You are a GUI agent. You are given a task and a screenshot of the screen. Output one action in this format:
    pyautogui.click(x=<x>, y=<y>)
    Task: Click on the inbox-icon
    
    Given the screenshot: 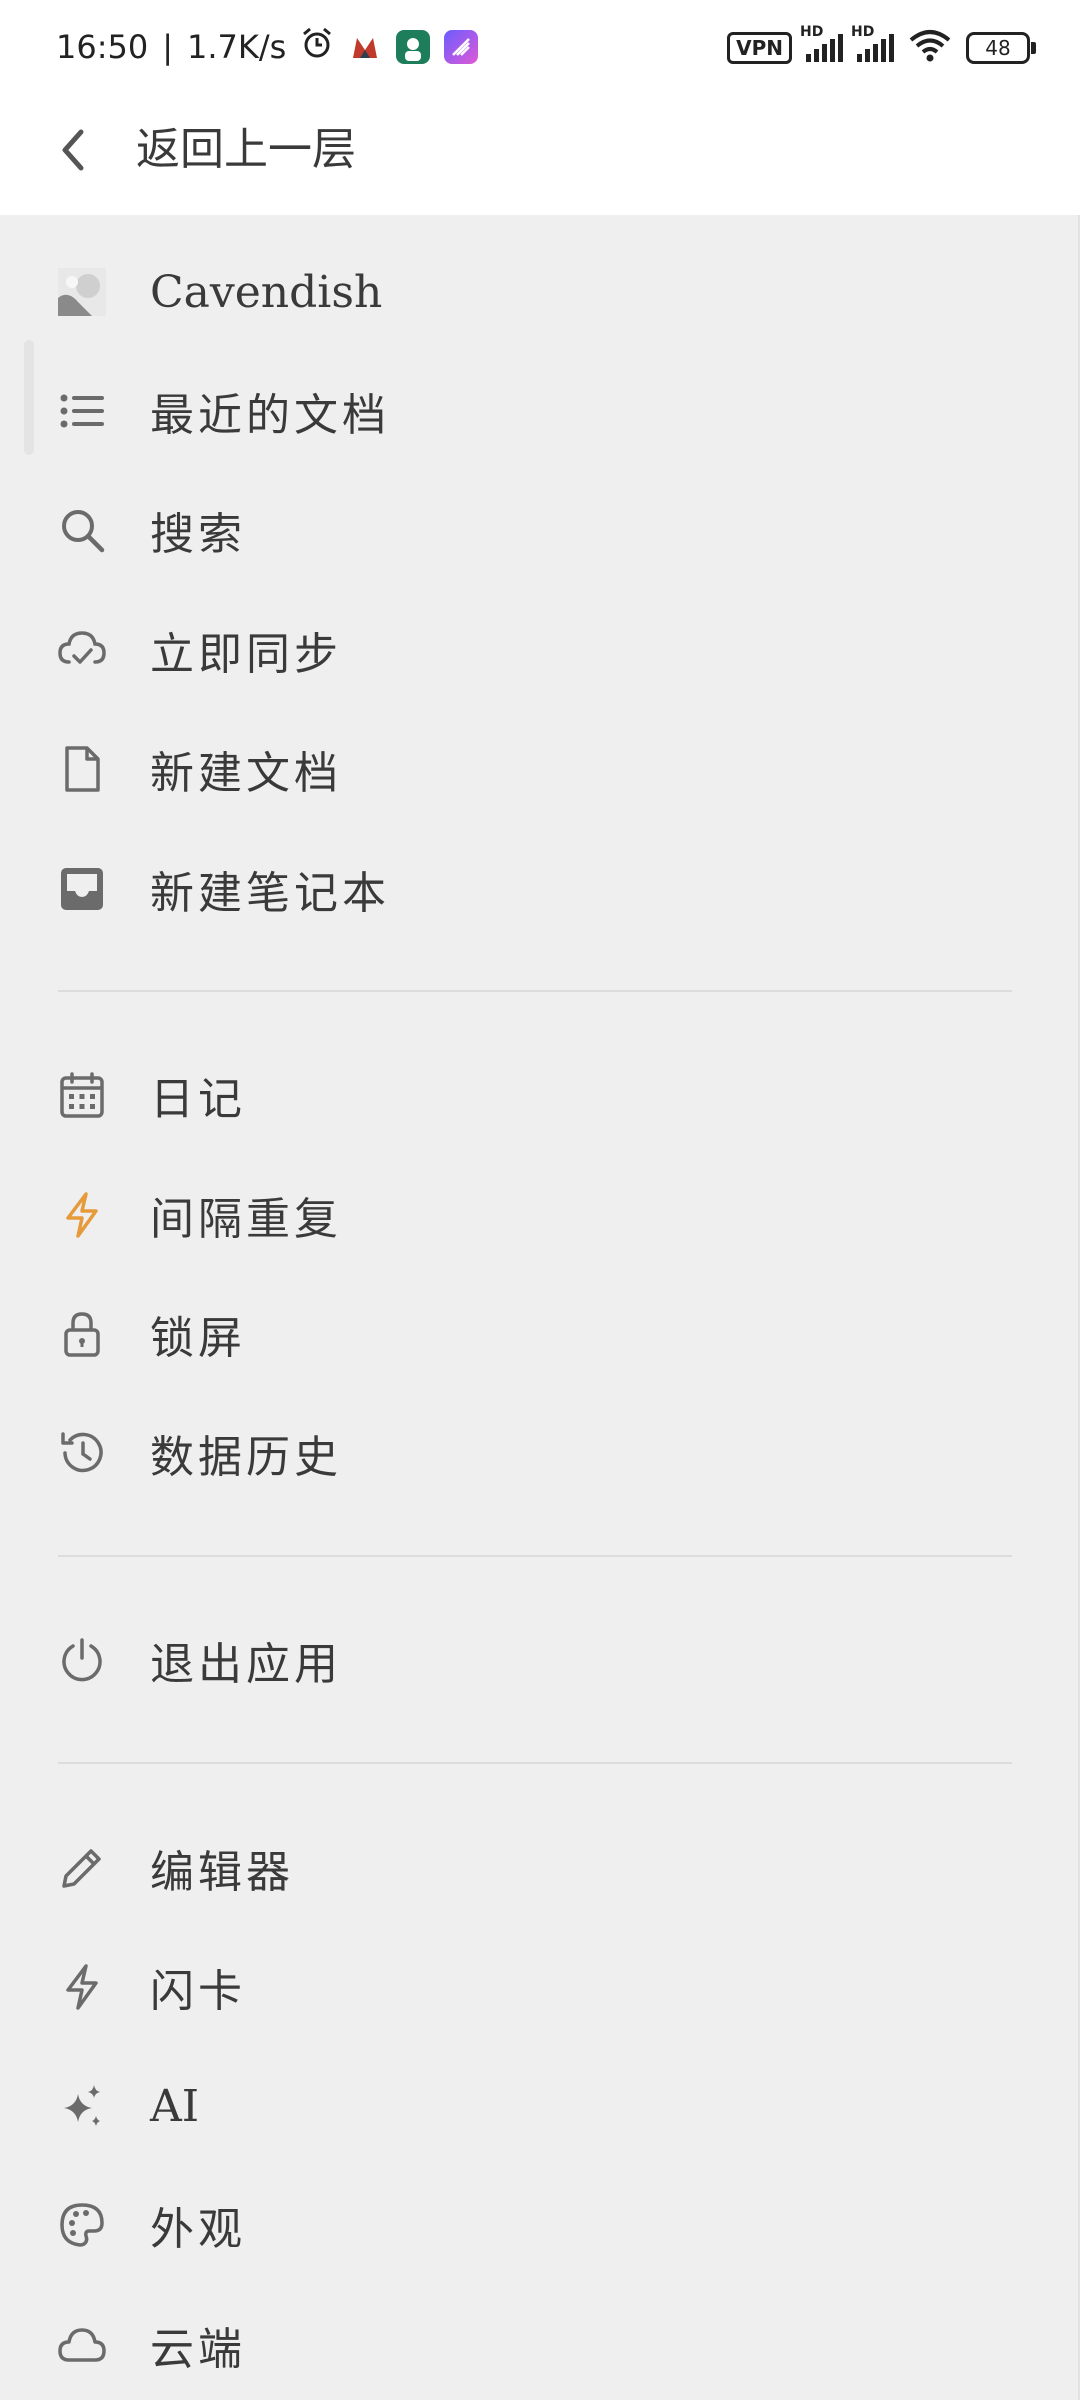 What is the action you would take?
    pyautogui.click(x=82, y=889)
    